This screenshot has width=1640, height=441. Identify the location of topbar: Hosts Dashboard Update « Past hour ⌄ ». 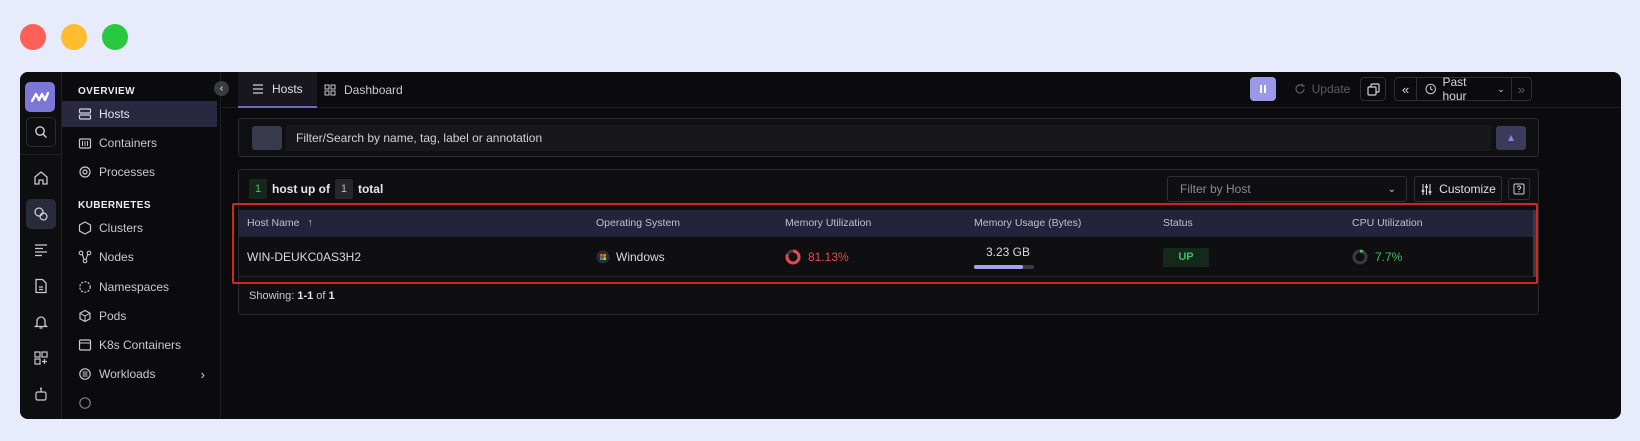
(921, 90).